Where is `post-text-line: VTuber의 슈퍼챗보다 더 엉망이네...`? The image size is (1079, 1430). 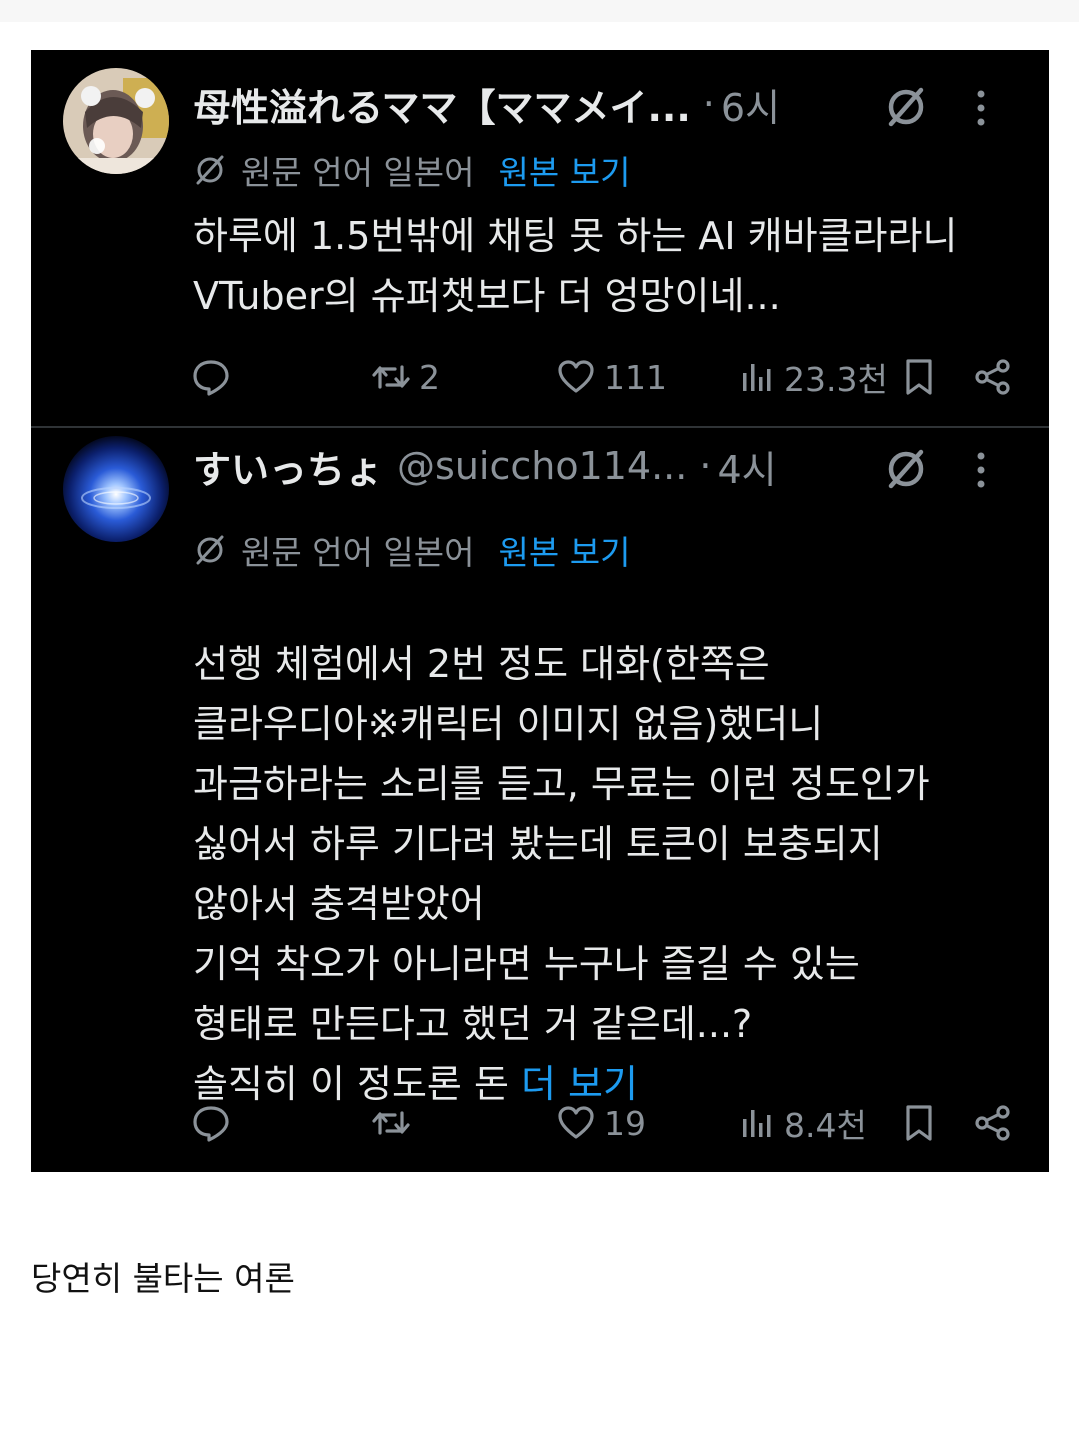 post-text-line: VTuber의 슈퍼챗보다 더 엉망이네... is located at coordinates (487, 296).